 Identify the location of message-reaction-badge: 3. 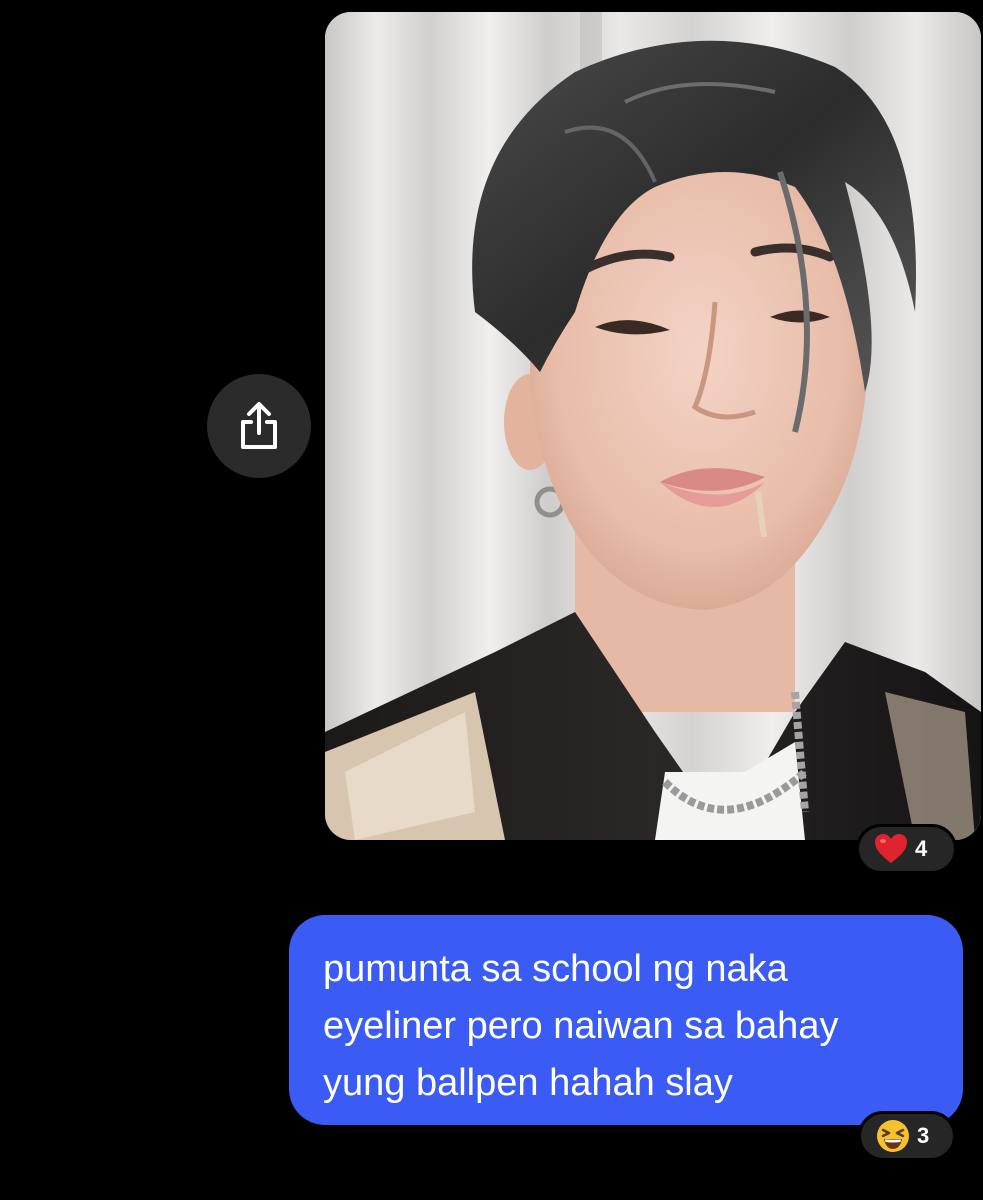
(907, 1136).